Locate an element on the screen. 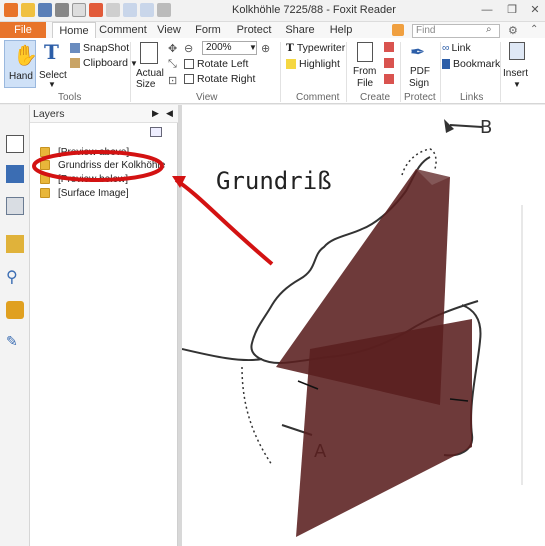  snapshot-button: SnapShot is located at coordinates (99, 48).